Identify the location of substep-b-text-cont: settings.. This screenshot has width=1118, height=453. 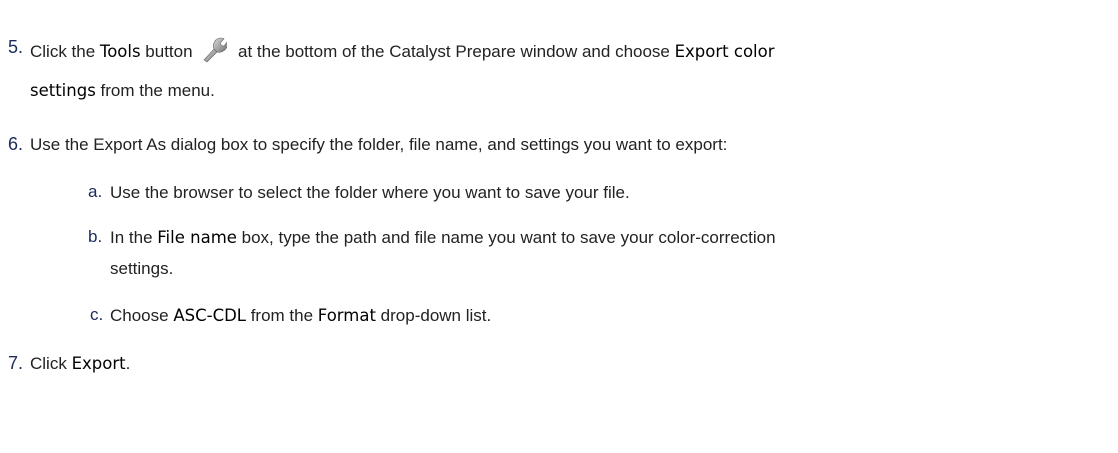
(142, 268).